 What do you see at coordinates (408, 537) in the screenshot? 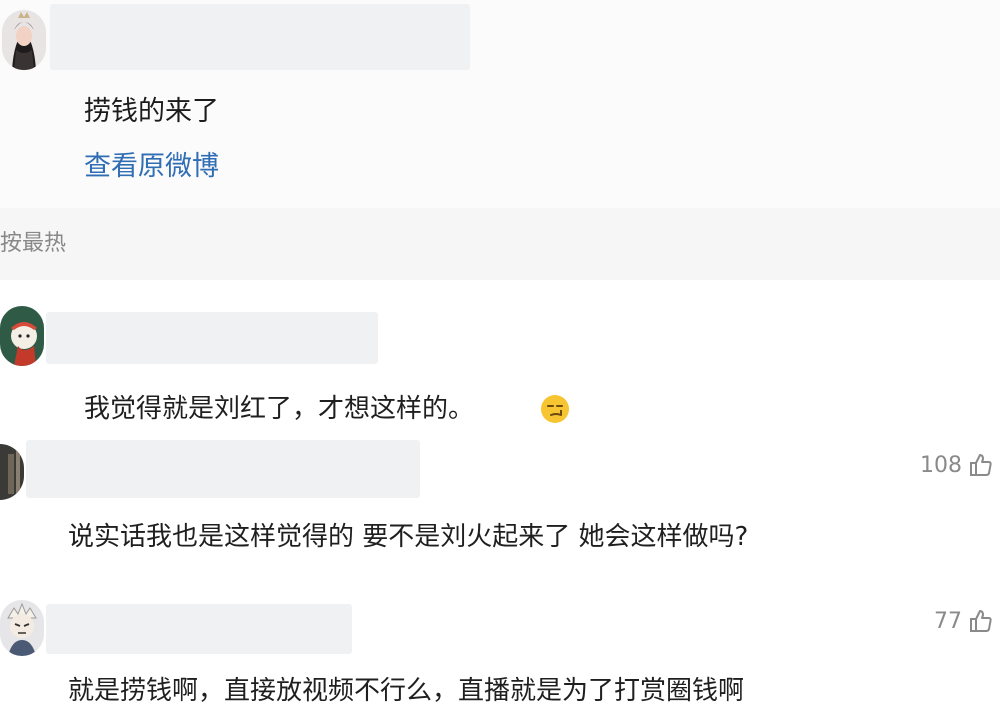
I see `comment-text: 说实话我也是这样觉得的 要不是刘火起来了 她会这样做吗?` at bounding box center [408, 537].